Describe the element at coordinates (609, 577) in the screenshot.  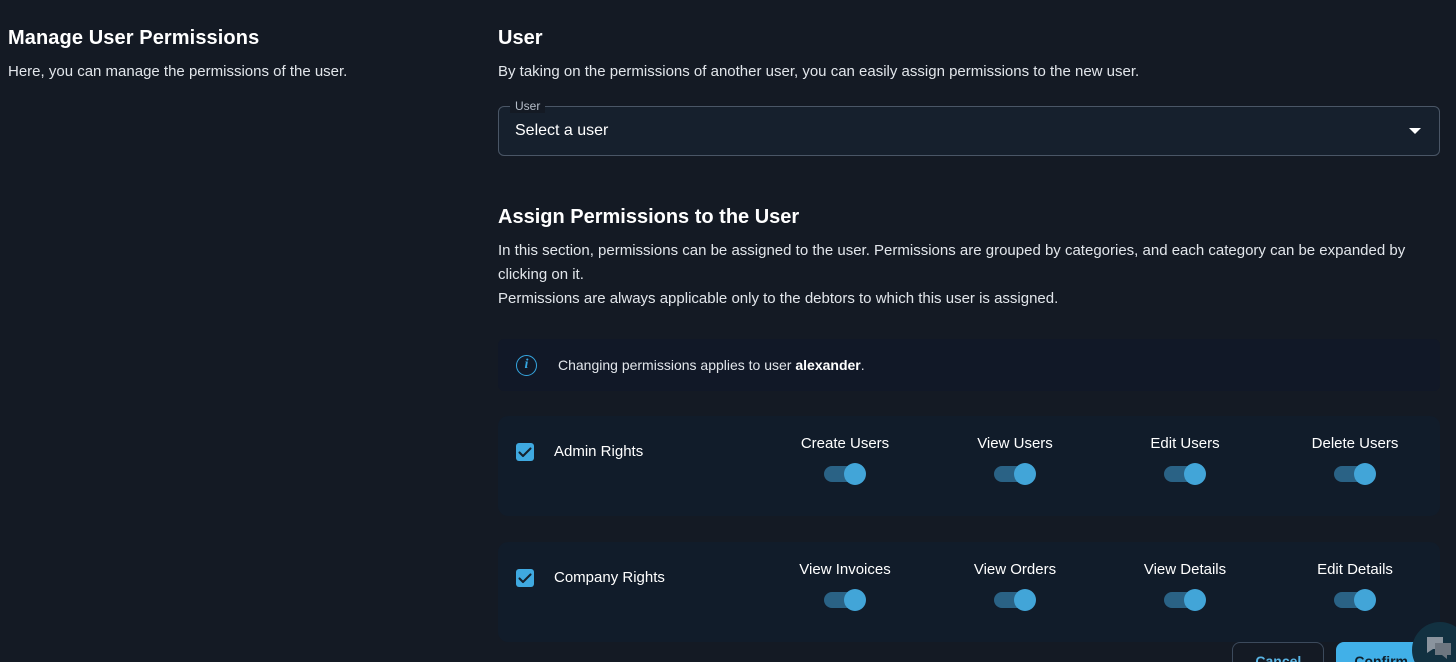
I see `category-label: Company Rights` at that location.